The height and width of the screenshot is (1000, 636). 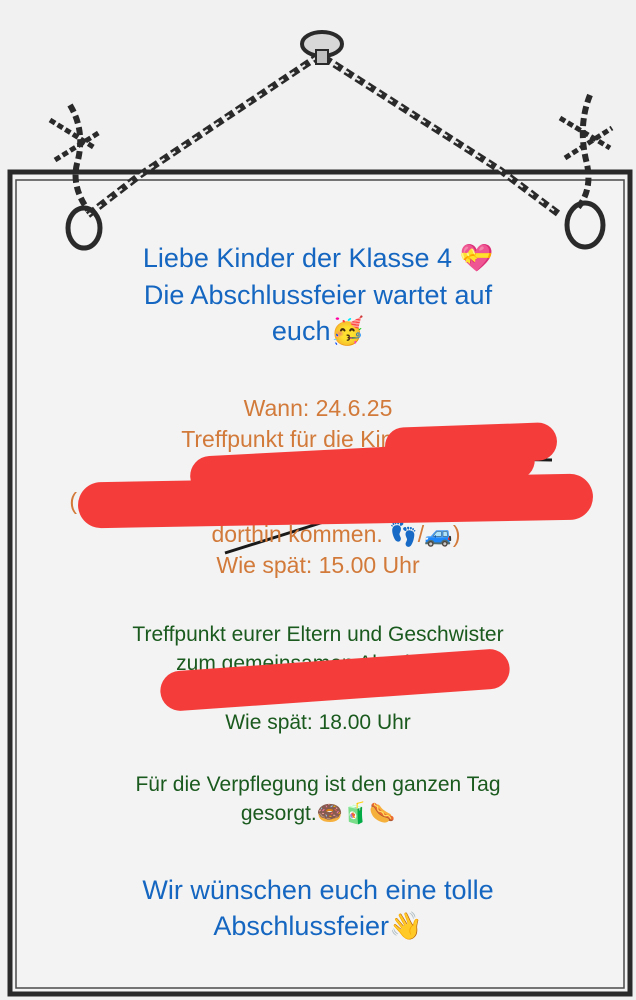 What do you see at coordinates (301, 926) in the screenshot?
I see `wish-abschlussfeier: Abschlussfeier` at bounding box center [301, 926].